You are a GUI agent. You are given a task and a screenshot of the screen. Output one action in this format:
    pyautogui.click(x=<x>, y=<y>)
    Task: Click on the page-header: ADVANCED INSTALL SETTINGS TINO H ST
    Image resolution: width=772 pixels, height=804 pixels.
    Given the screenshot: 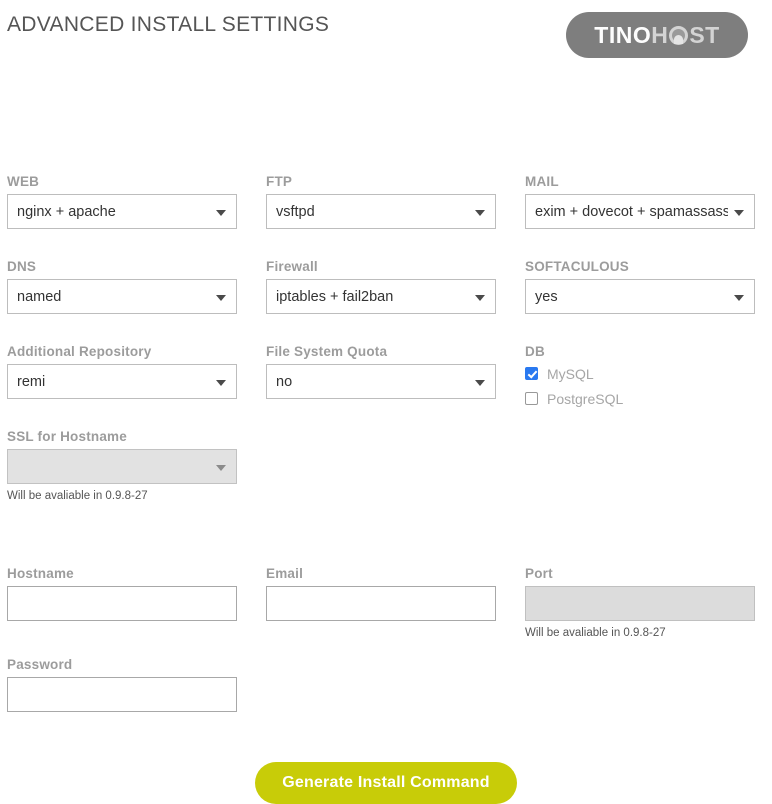 What is the action you would take?
    pyautogui.click(x=386, y=35)
    